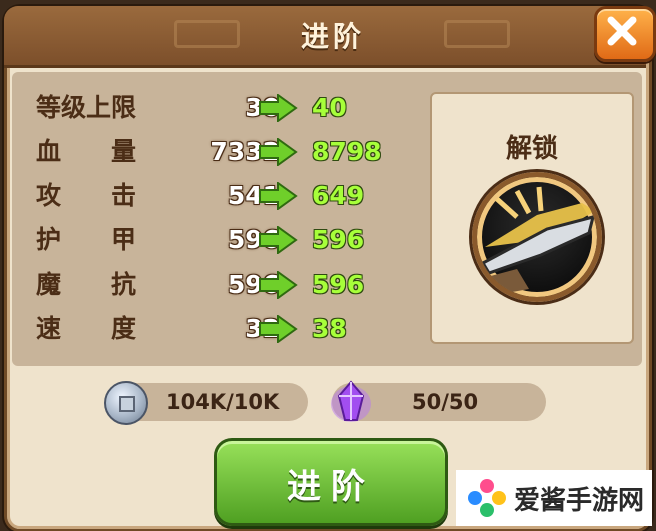 The image size is (656, 531). I want to click on watermark-text: 爱酱手游网, so click(579, 501).